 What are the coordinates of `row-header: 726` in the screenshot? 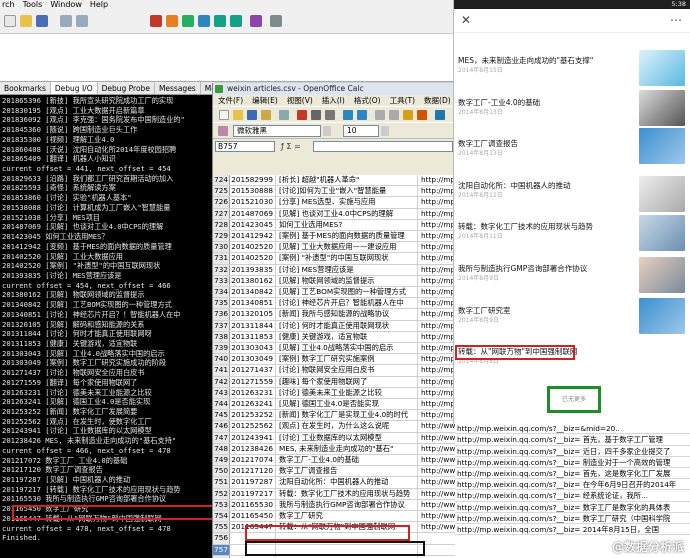 It's located at (221, 202).